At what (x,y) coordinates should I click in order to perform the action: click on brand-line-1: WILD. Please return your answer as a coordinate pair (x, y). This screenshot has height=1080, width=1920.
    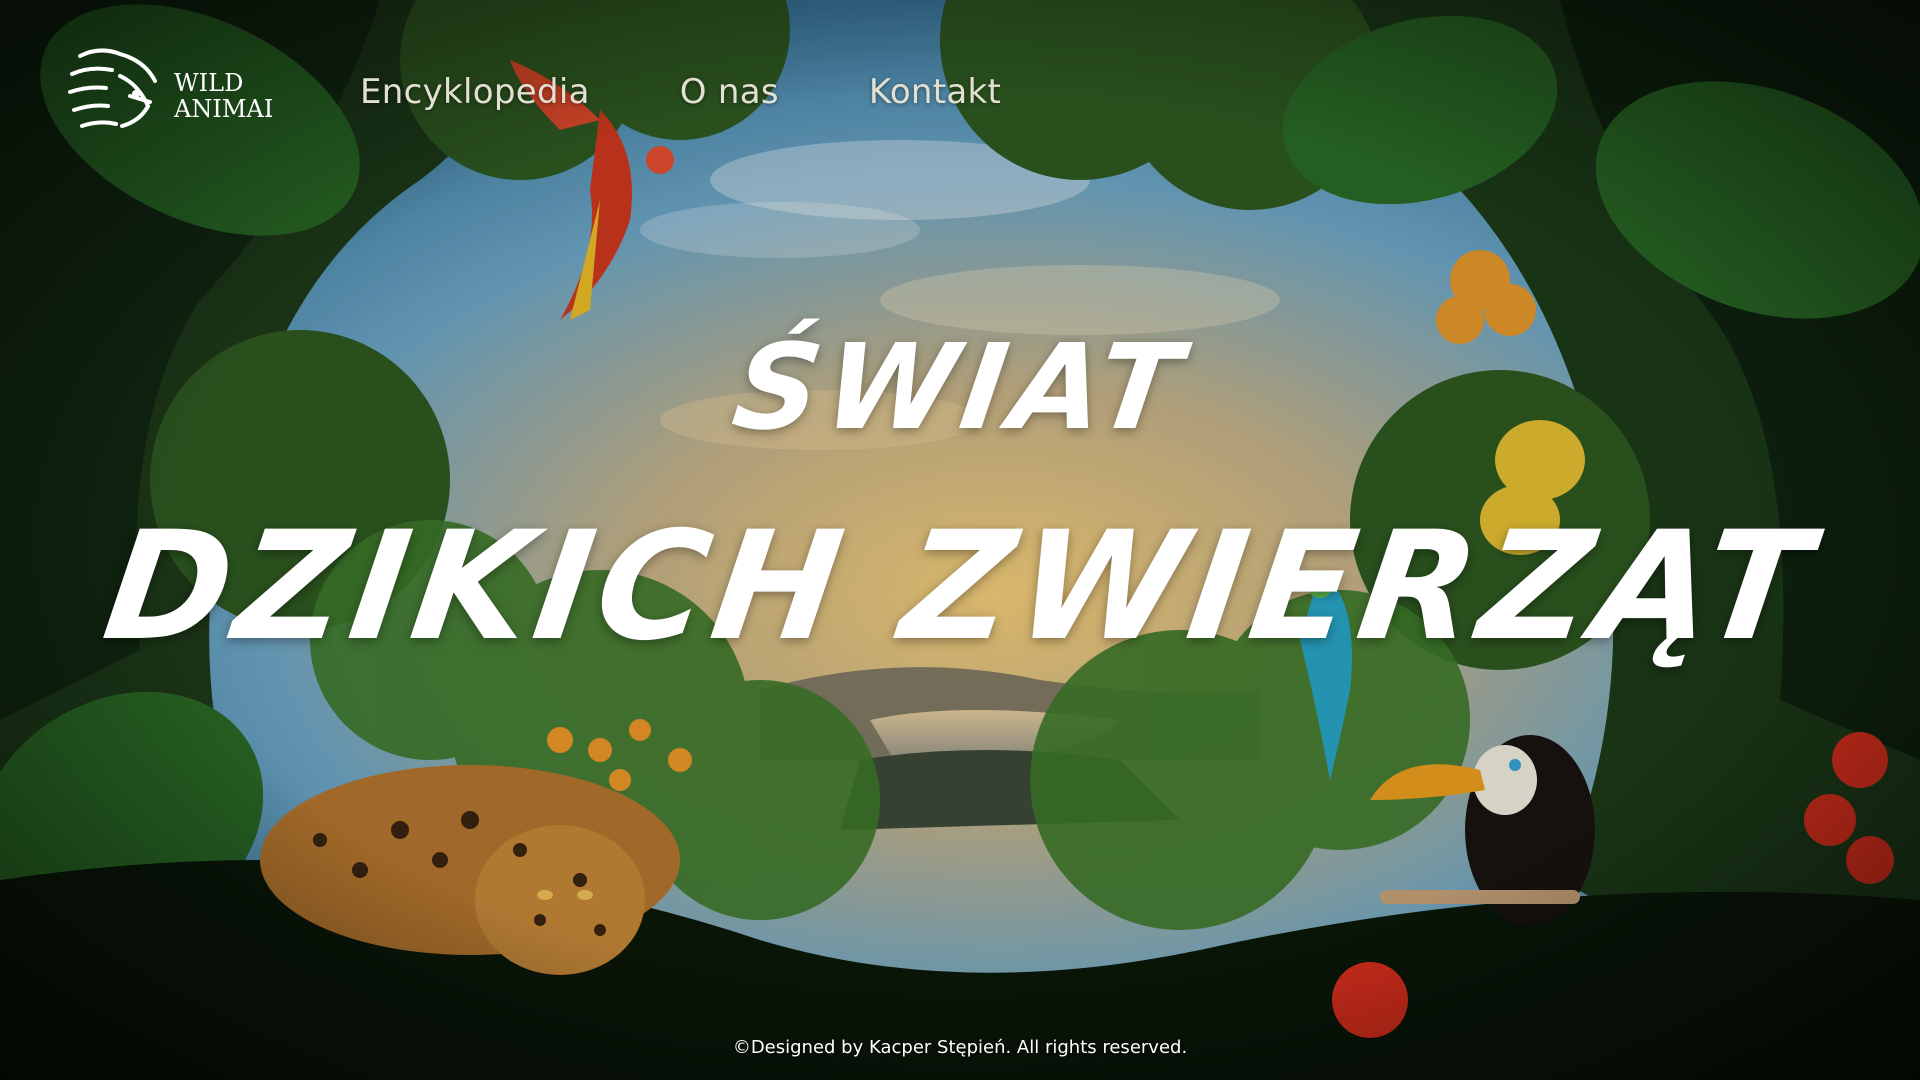
    Looking at the image, I should click on (209, 83).